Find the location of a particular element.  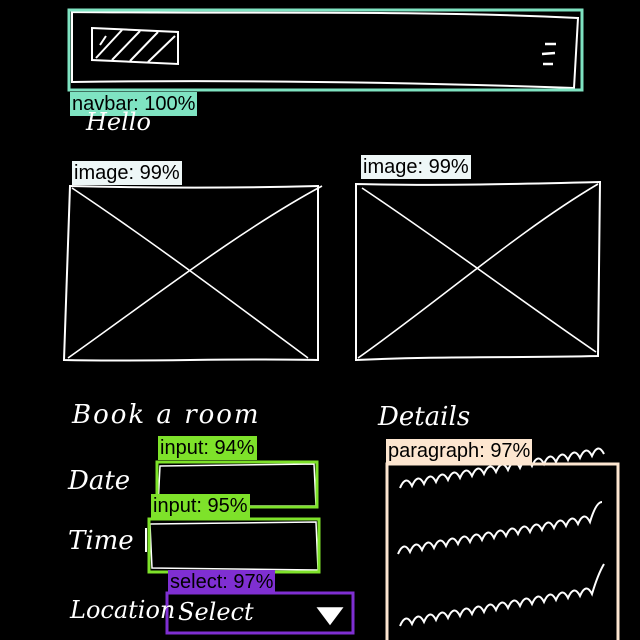

date-input-tag-label: input is located at coordinates (182, 448).